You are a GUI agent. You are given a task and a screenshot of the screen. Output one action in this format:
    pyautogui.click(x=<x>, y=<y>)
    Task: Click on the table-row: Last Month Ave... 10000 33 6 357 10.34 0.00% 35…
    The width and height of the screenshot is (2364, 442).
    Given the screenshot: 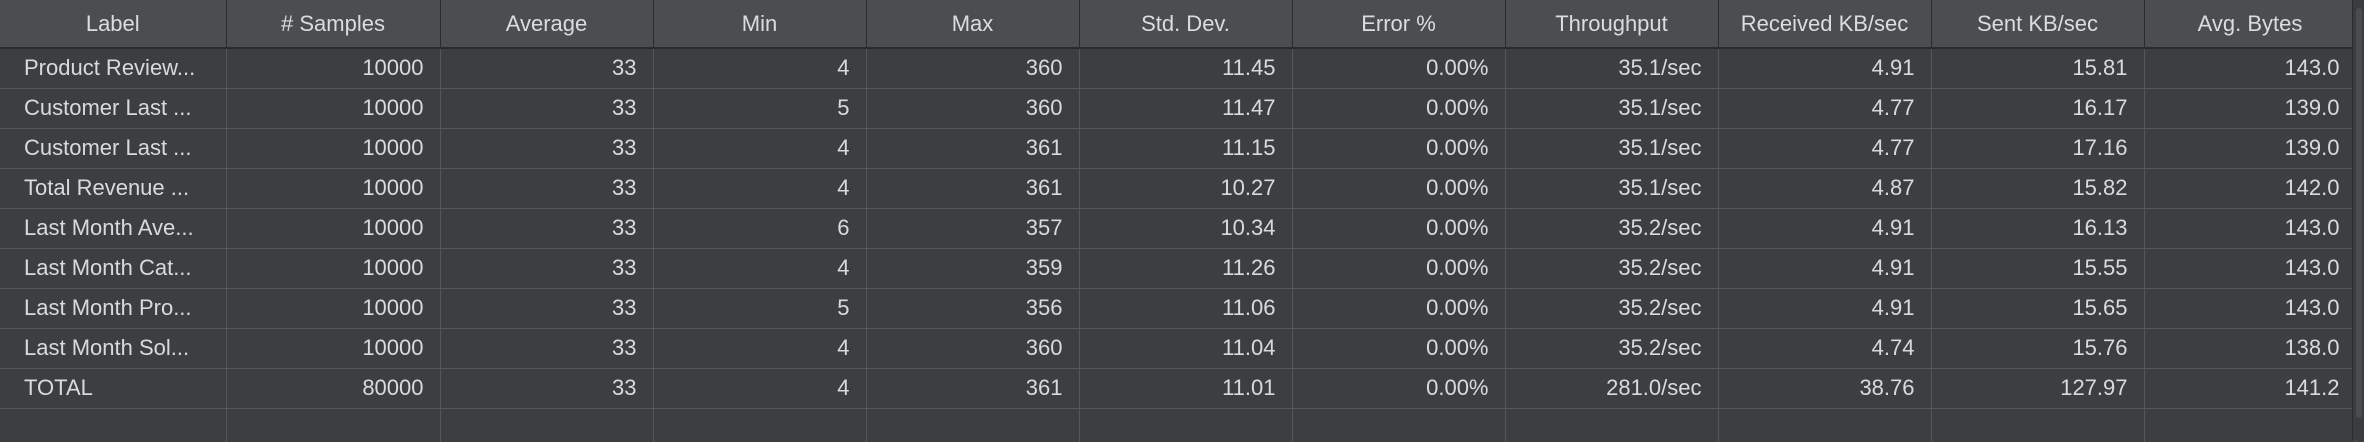 What is the action you would take?
    pyautogui.click(x=1178, y=228)
    